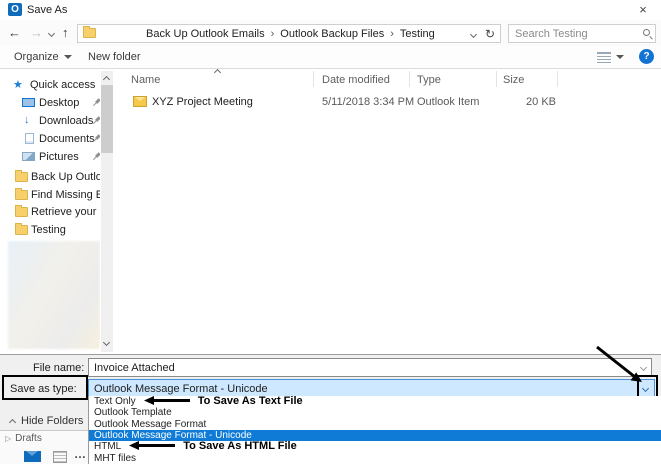 This screenshot has width=661, height=464. I want to click on option-html: HTML To Save As HTML File, so click(375, 446).